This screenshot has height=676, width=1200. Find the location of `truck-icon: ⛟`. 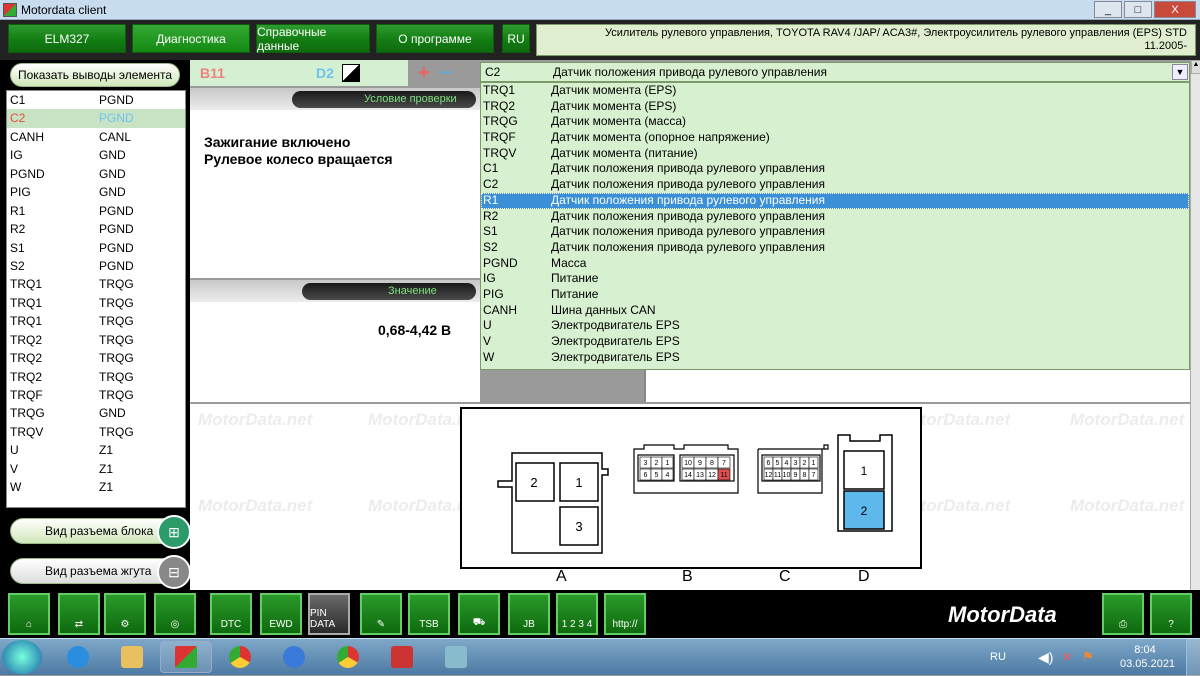

truck-icon: ⛟ is located at coordinates (479, 614).